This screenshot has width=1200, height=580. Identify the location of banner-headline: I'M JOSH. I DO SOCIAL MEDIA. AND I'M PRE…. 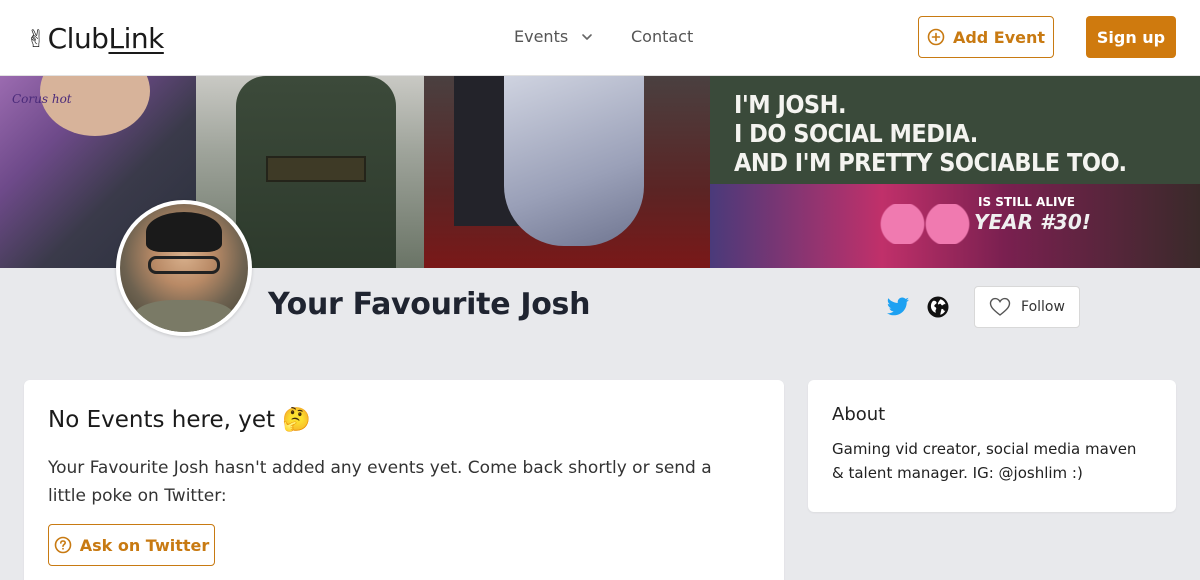
(930, 133).